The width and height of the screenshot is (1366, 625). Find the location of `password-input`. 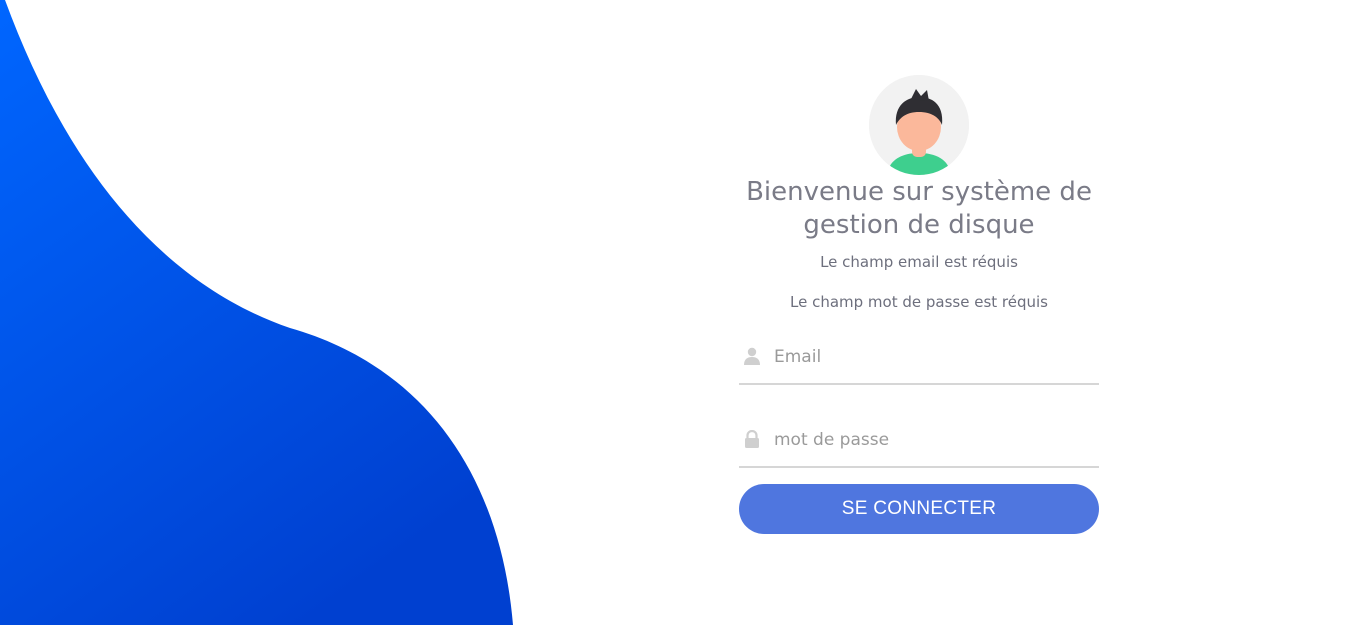

password-input is located at coordinates (934, 440).